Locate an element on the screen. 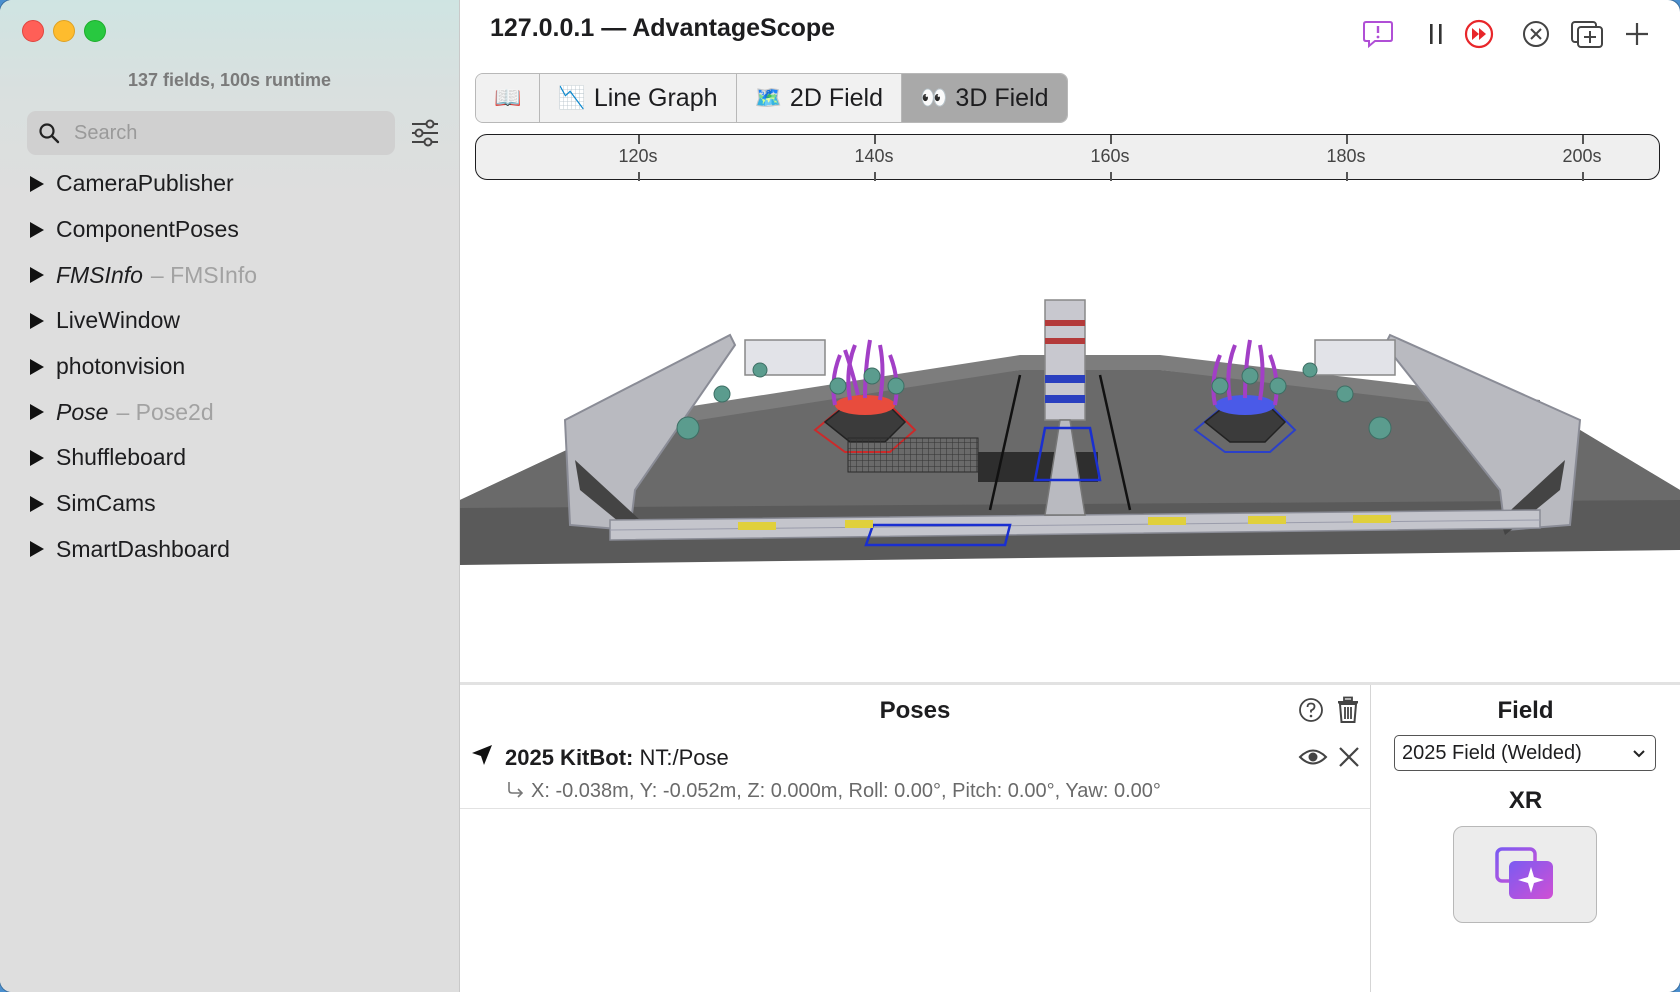 This screenshot has width=1680, height=992. timeline-tick: 120s is located at coordinates (638, 158).